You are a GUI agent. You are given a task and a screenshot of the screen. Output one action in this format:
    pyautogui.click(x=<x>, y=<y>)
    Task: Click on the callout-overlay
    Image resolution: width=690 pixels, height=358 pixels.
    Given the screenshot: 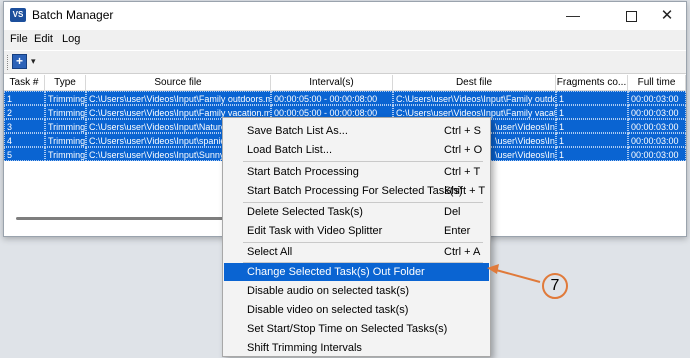 What is the action you would take?
    pyautogui.click(x=527, y=281)
    